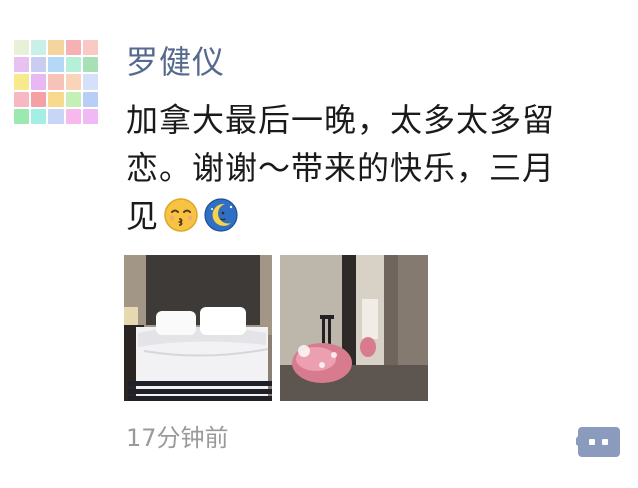 The image size is (638, 488). Describe the element at coordinates (597, 442) in the screenshot. I see `comment-icon` at that location.